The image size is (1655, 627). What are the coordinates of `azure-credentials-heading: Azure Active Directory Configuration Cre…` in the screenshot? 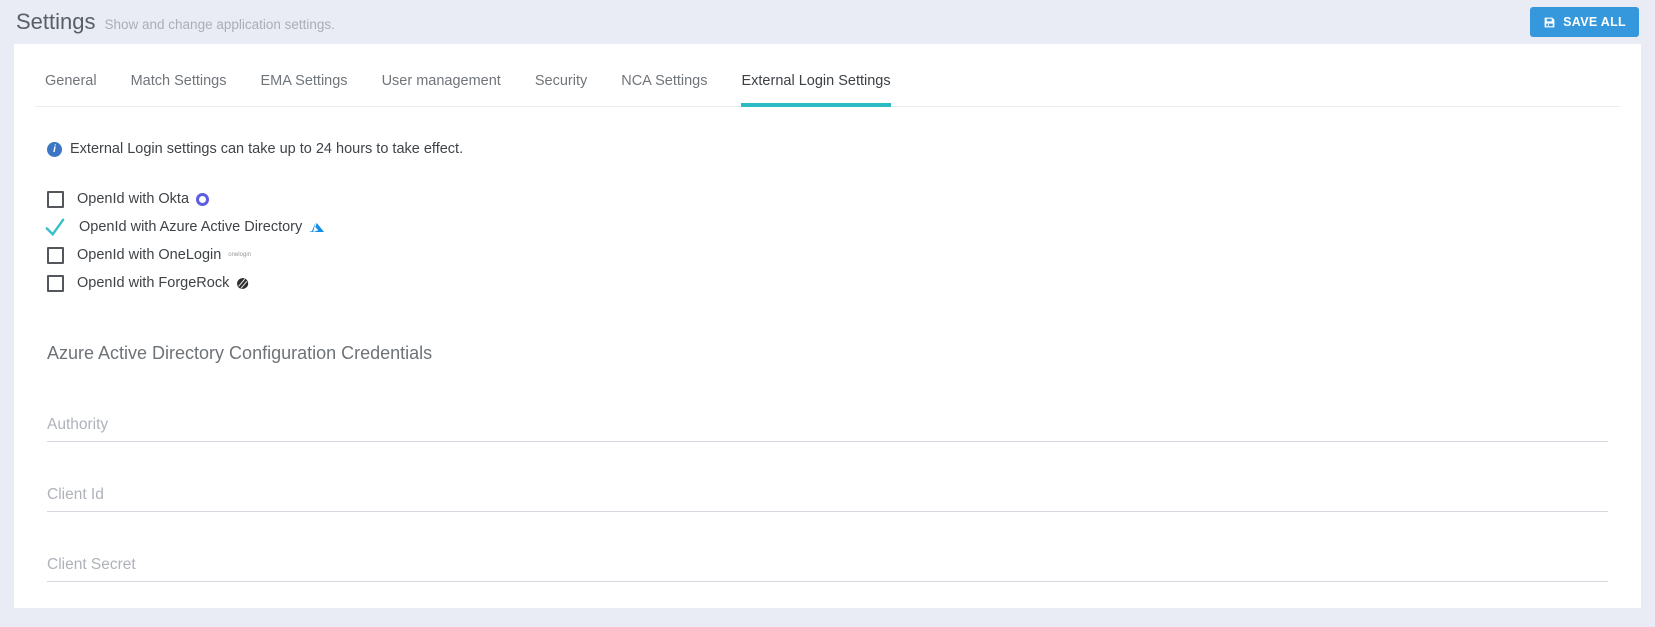 It's located at (240, 353).